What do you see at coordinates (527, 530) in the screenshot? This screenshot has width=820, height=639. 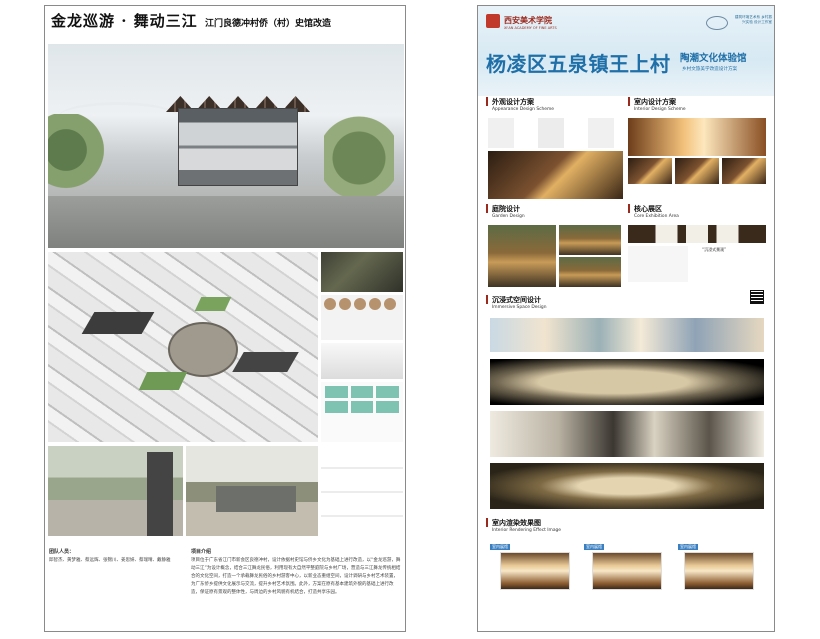 I see `section-subtitle: Interior Rendering Effect Image` at bounding box center [527, 530].